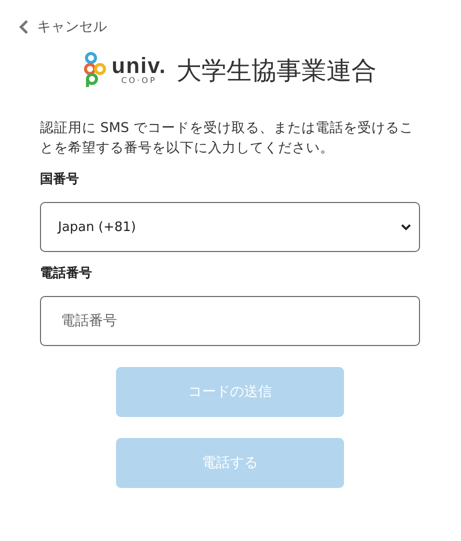  Describe the element at coordinates (139, 81) in the screenshot. I see `logo-subtext: CO·OP` at that location.